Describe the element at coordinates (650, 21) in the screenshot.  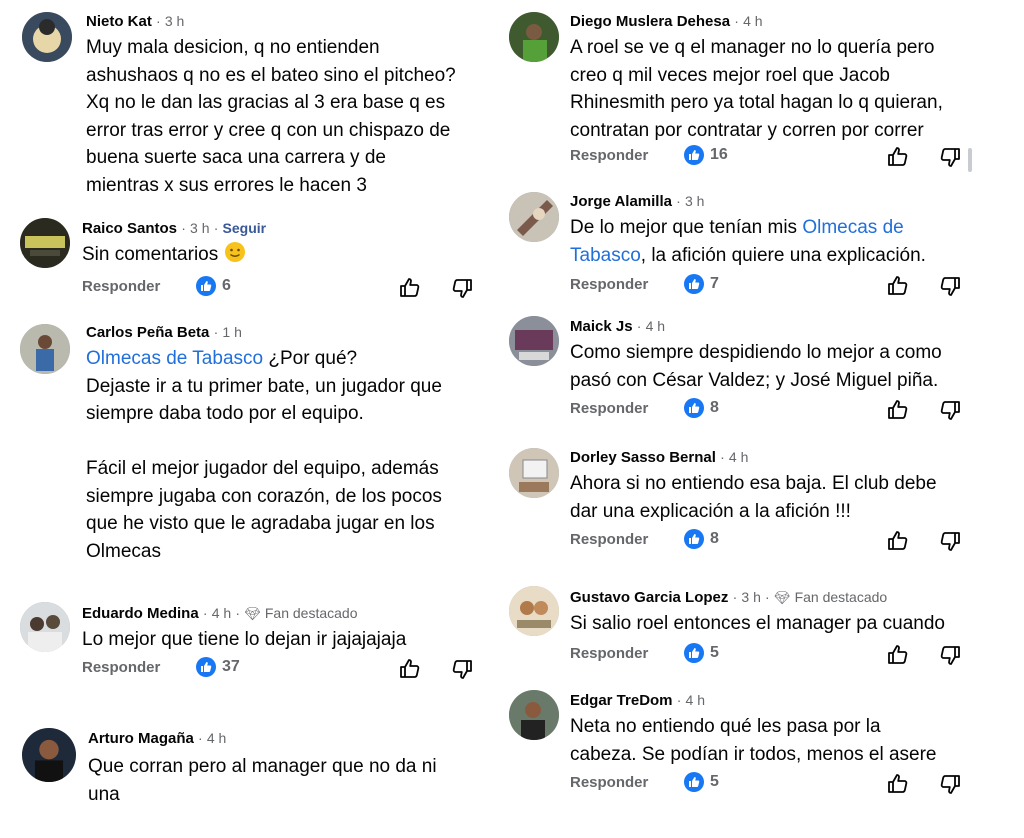
I see `comment-author: Diego Muslera Dehesa` at that location.